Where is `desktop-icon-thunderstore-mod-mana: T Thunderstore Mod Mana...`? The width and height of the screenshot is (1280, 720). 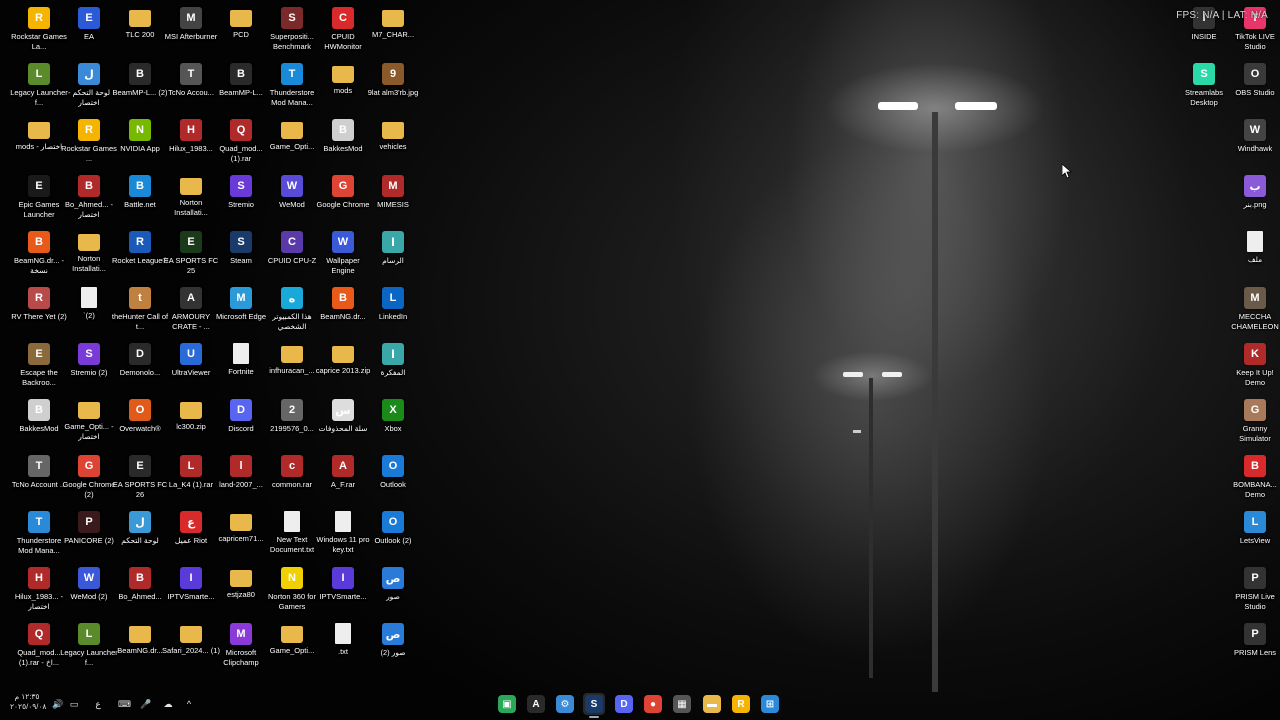 desktop-icon-thunderstore-mod-mana: T Thunderstore Mod Mana... is located at coordinates (292, 88).